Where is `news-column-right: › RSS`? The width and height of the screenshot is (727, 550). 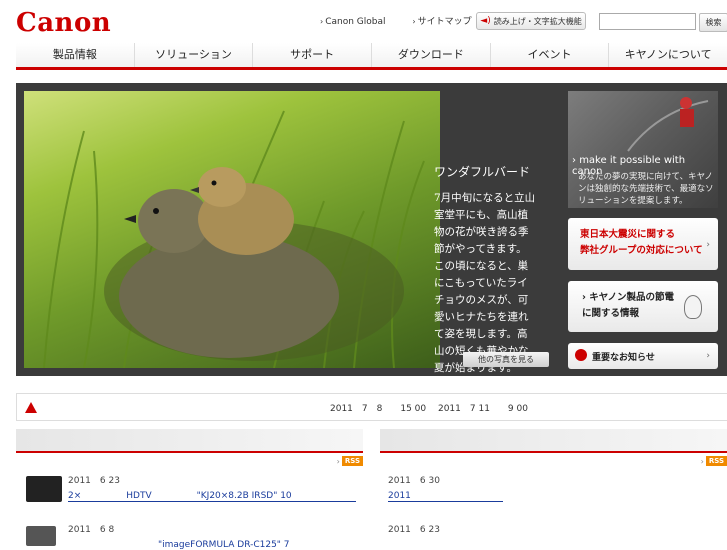 news-column-right: › RSS is located at coordinates (553, 447).